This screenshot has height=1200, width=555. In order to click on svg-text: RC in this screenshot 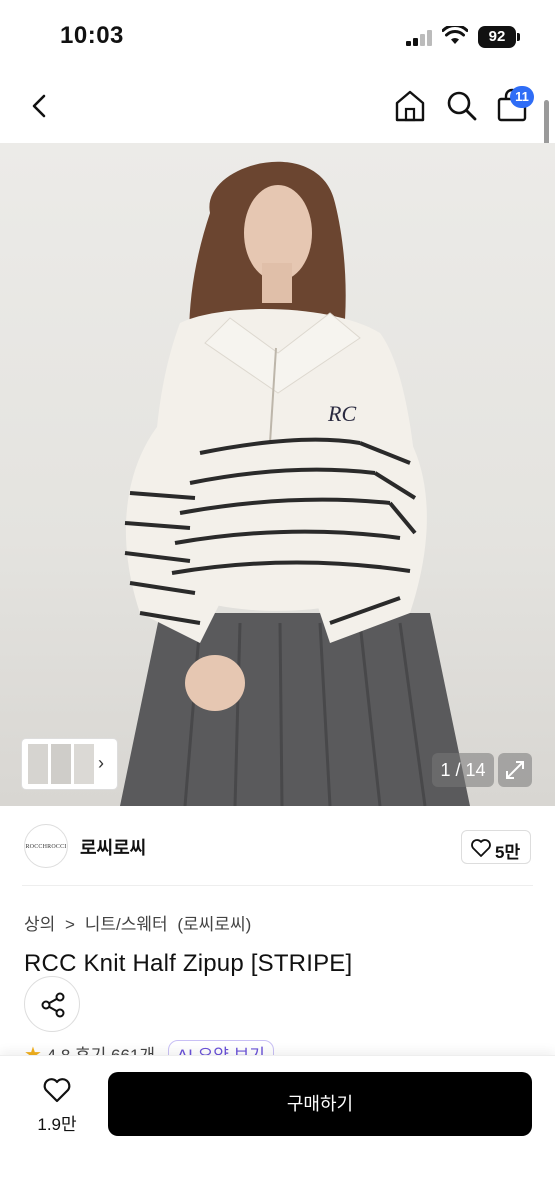, I will do `click(341, 413)`.